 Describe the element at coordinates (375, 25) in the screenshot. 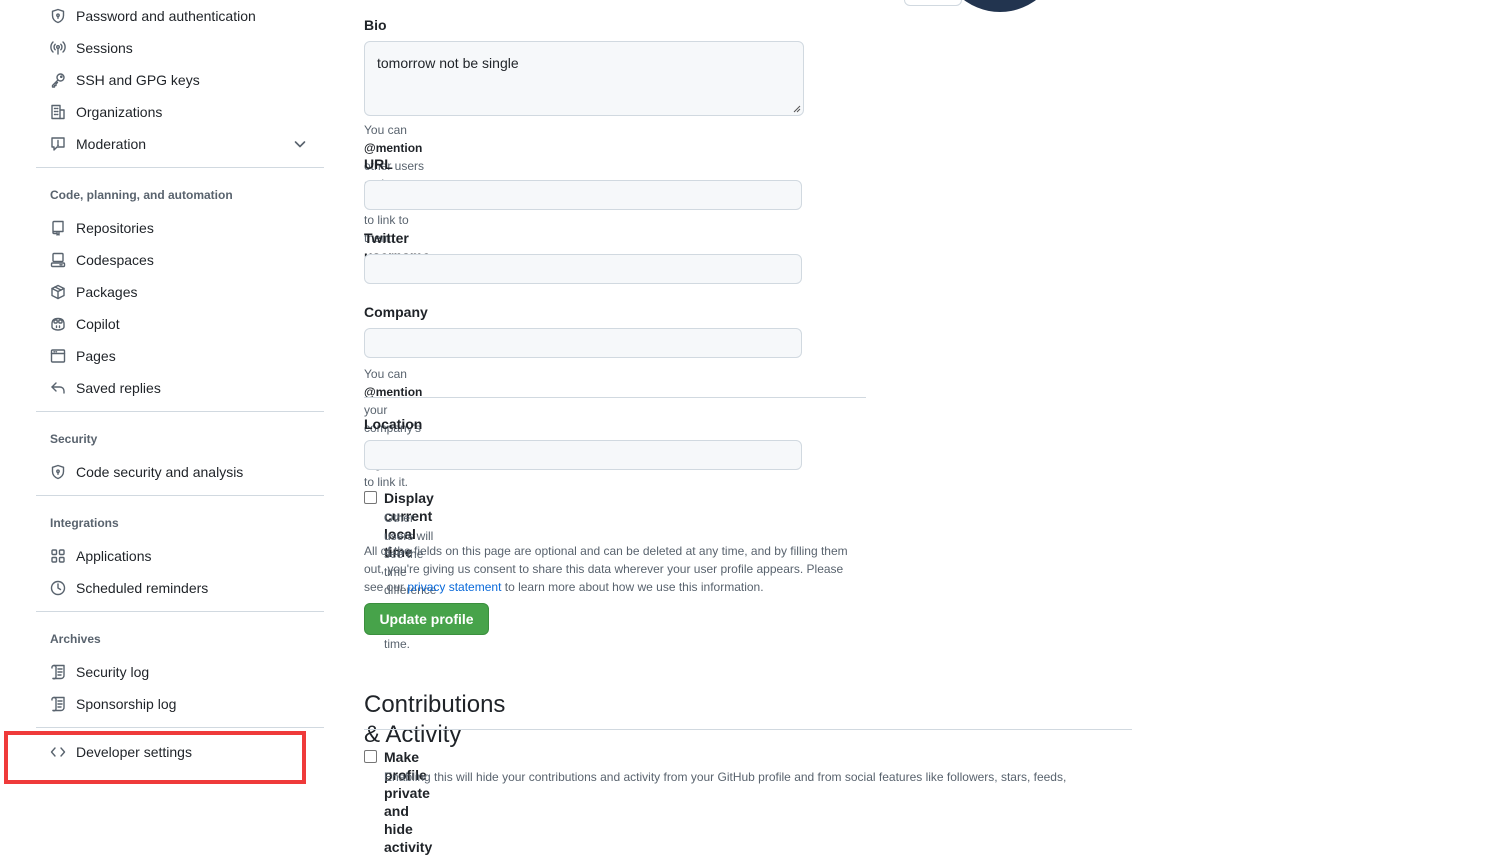

I see `bio-label: Bio` at that location.